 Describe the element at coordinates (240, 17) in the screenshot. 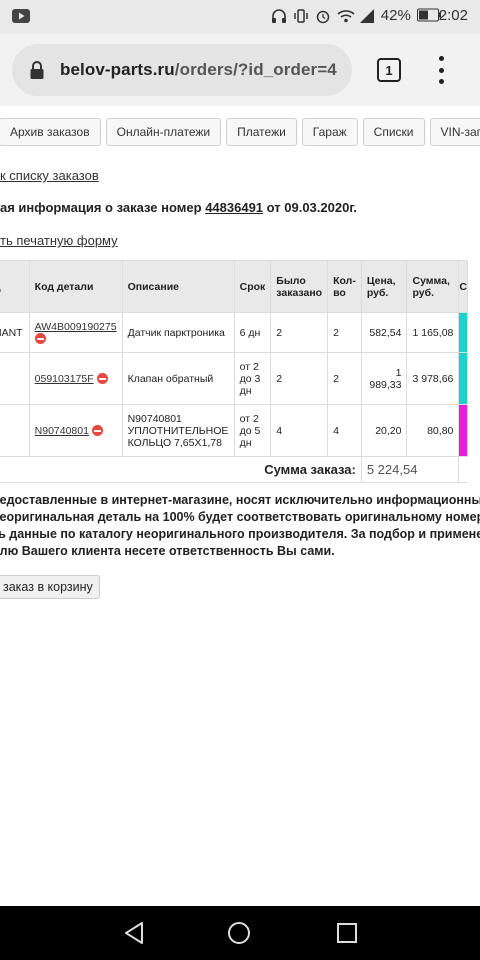

I see `status-bar: 42% 2:02` at that location.